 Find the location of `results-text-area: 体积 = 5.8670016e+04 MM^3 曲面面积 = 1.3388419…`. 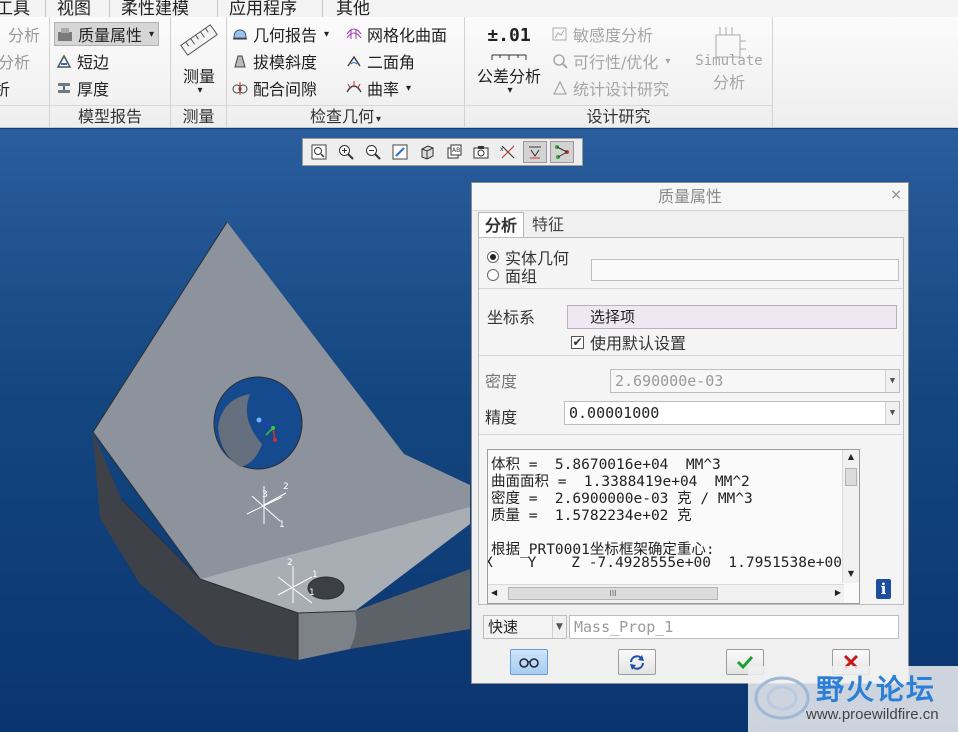

results-text-area: 体积 = 5.8670016e+04 MM^3 曲面面积 = 1.3388419… is located at coordinates (673, 526).